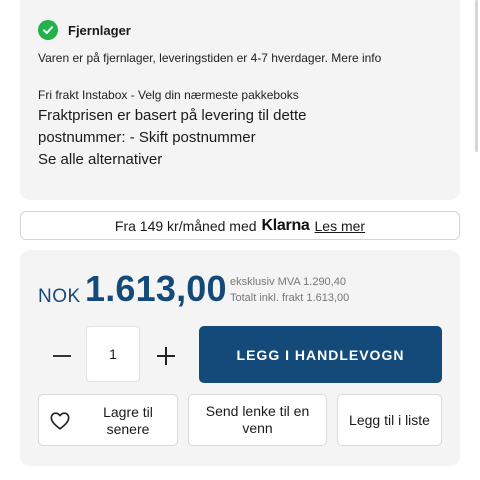  I want to click on minus-icon, so click(62, 356).